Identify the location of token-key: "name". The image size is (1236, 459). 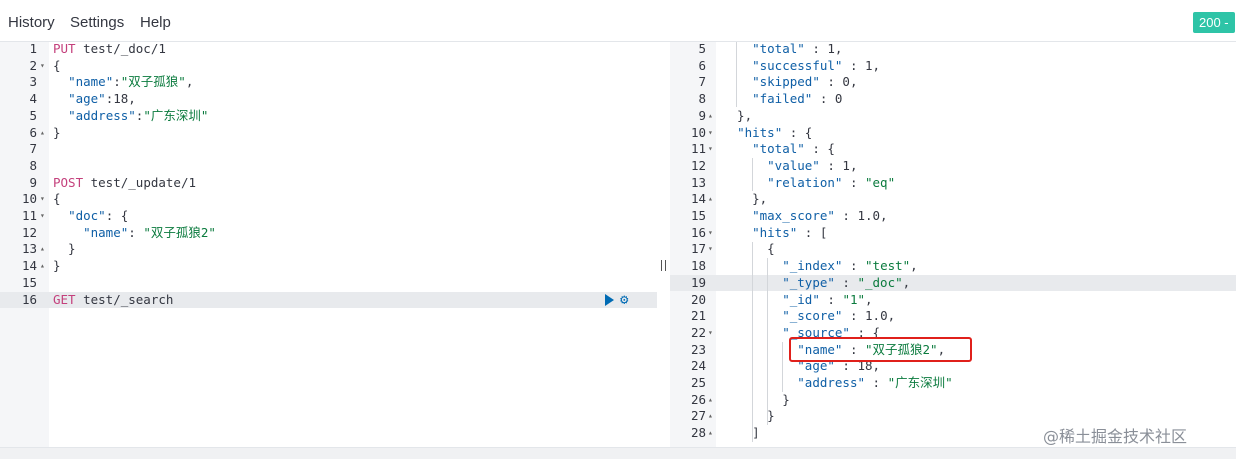
(106, 232).